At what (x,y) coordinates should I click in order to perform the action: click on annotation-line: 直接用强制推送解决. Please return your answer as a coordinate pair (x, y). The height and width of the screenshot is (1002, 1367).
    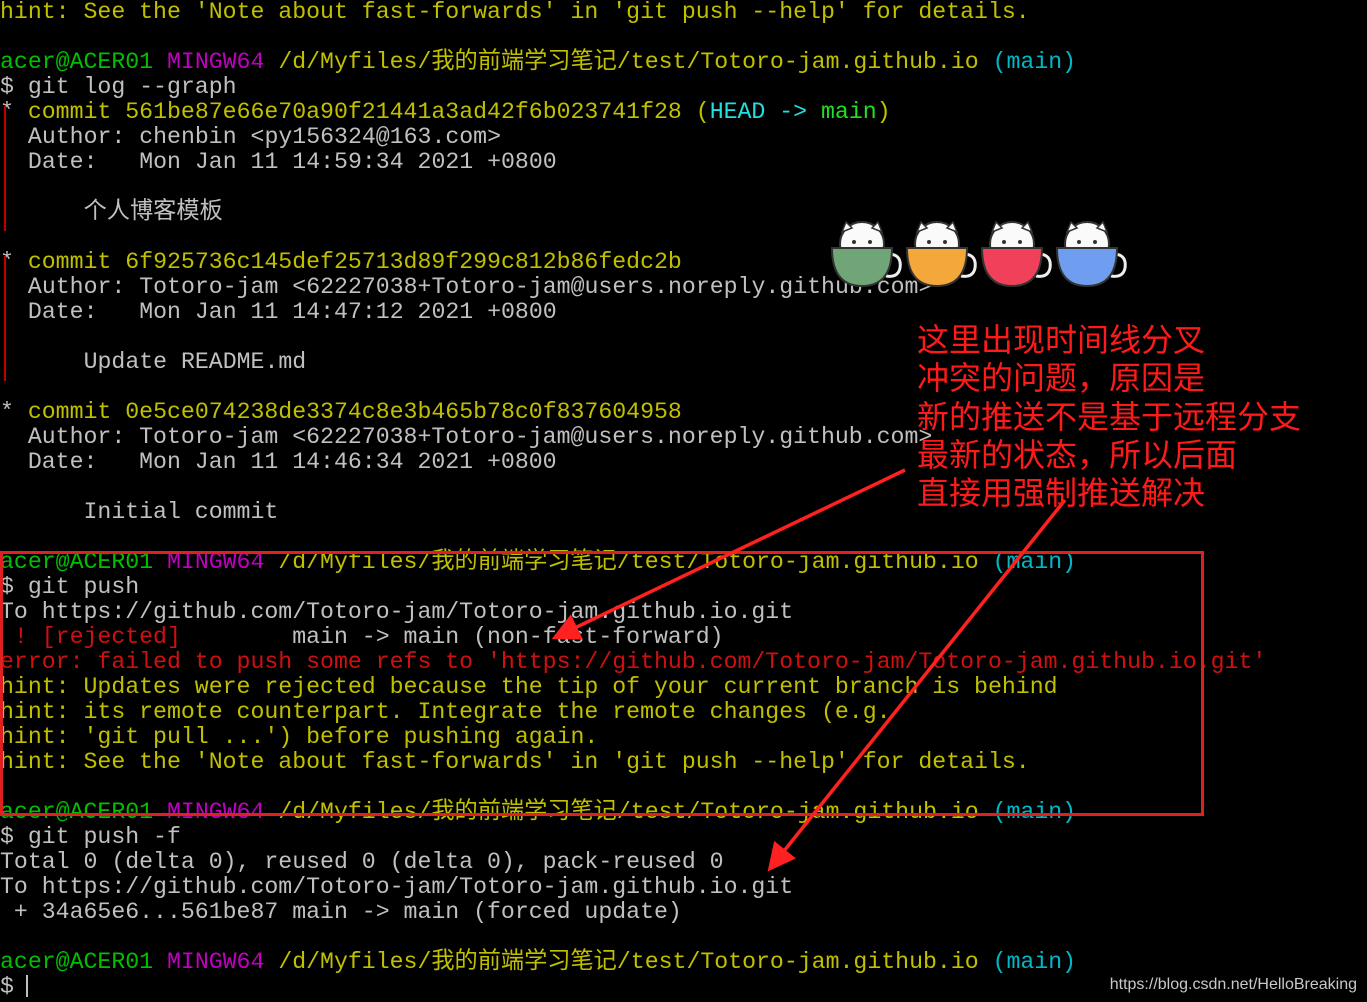
    Looking at the image, I should click on (1061, 493).